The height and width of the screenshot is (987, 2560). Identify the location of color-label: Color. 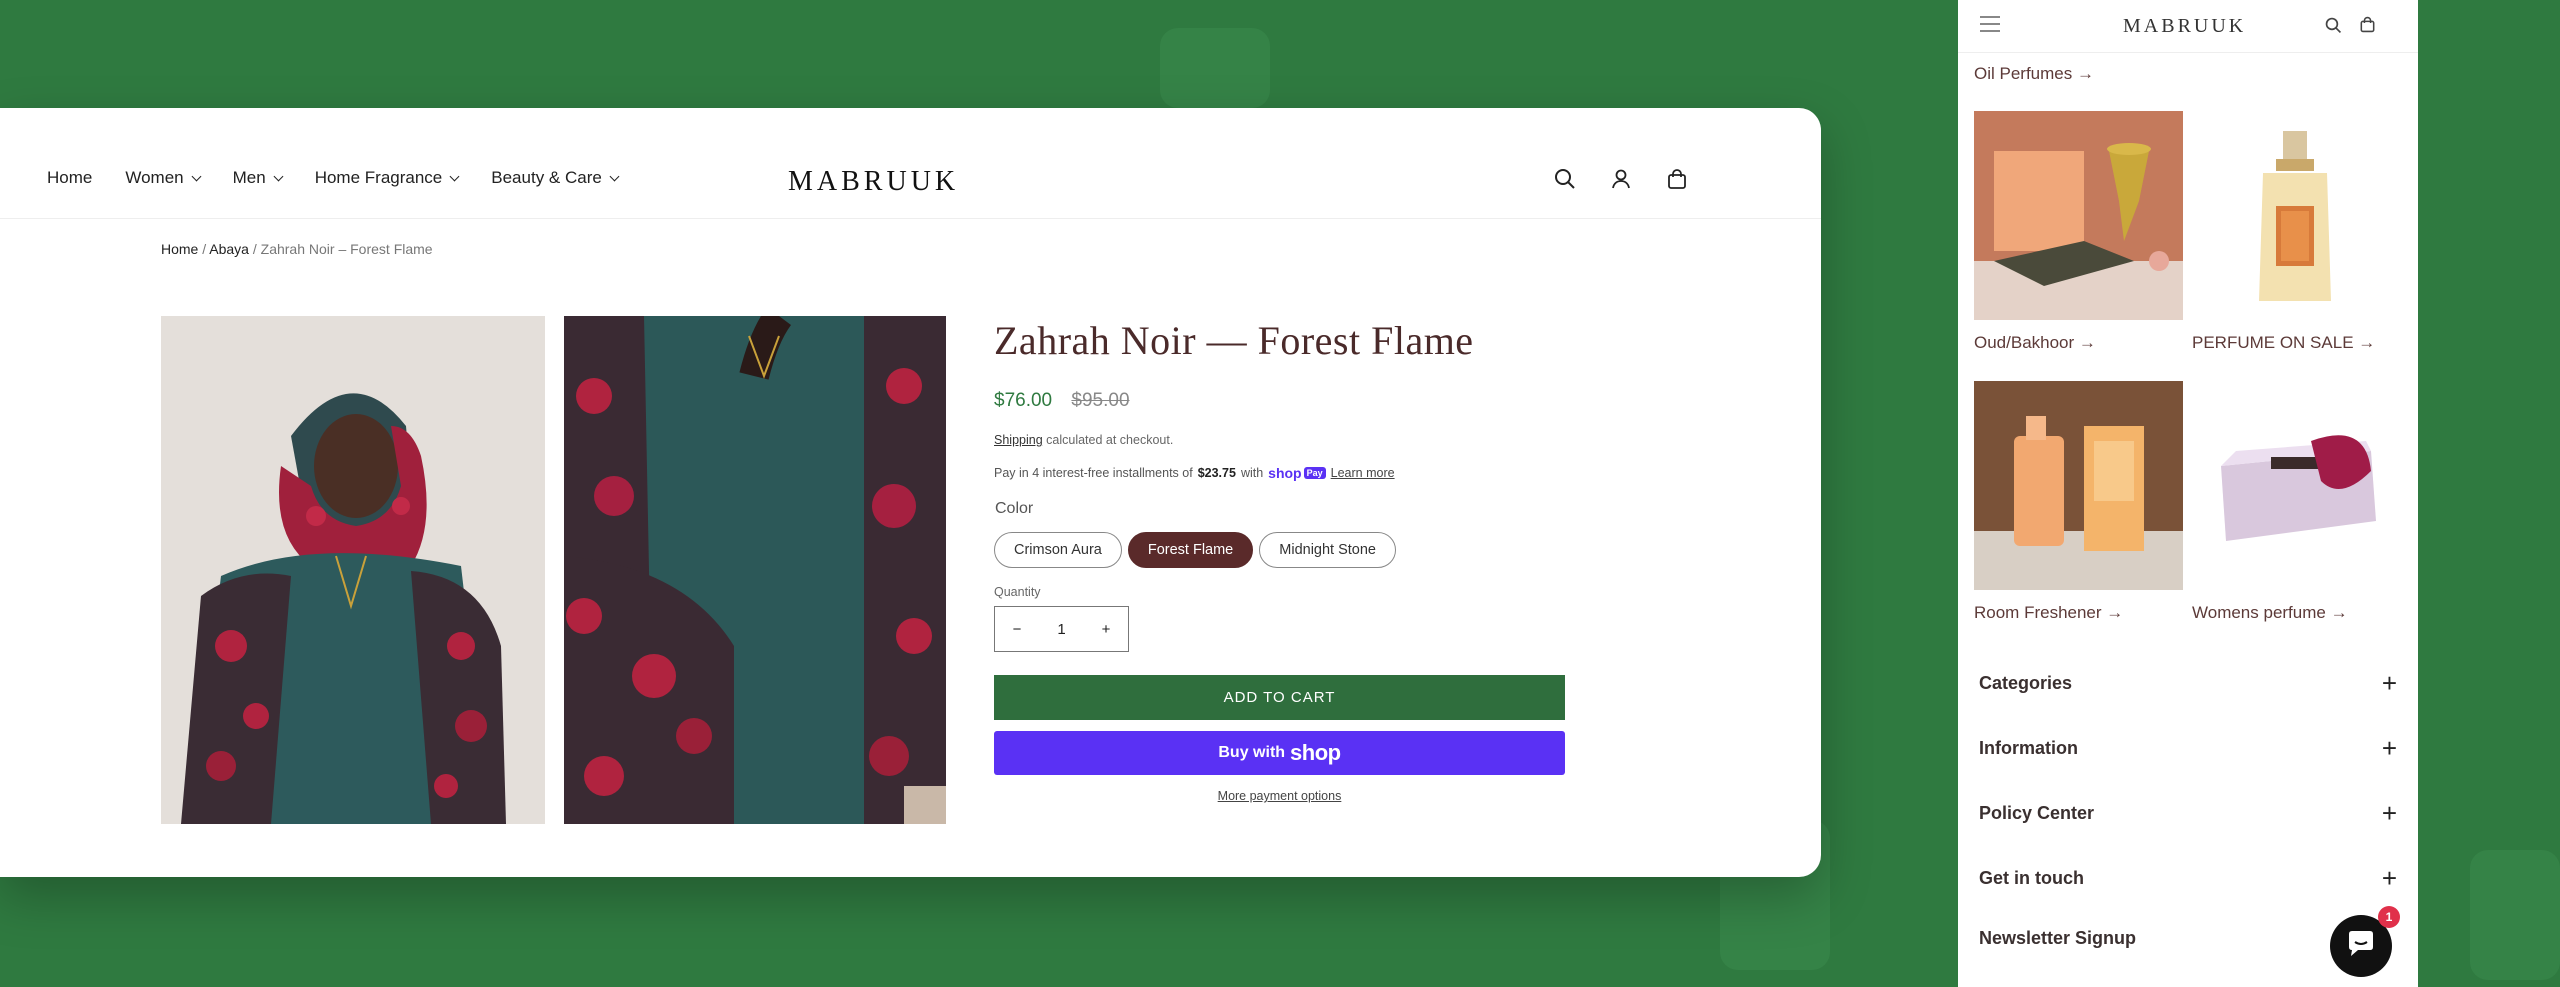
(1014, 508).